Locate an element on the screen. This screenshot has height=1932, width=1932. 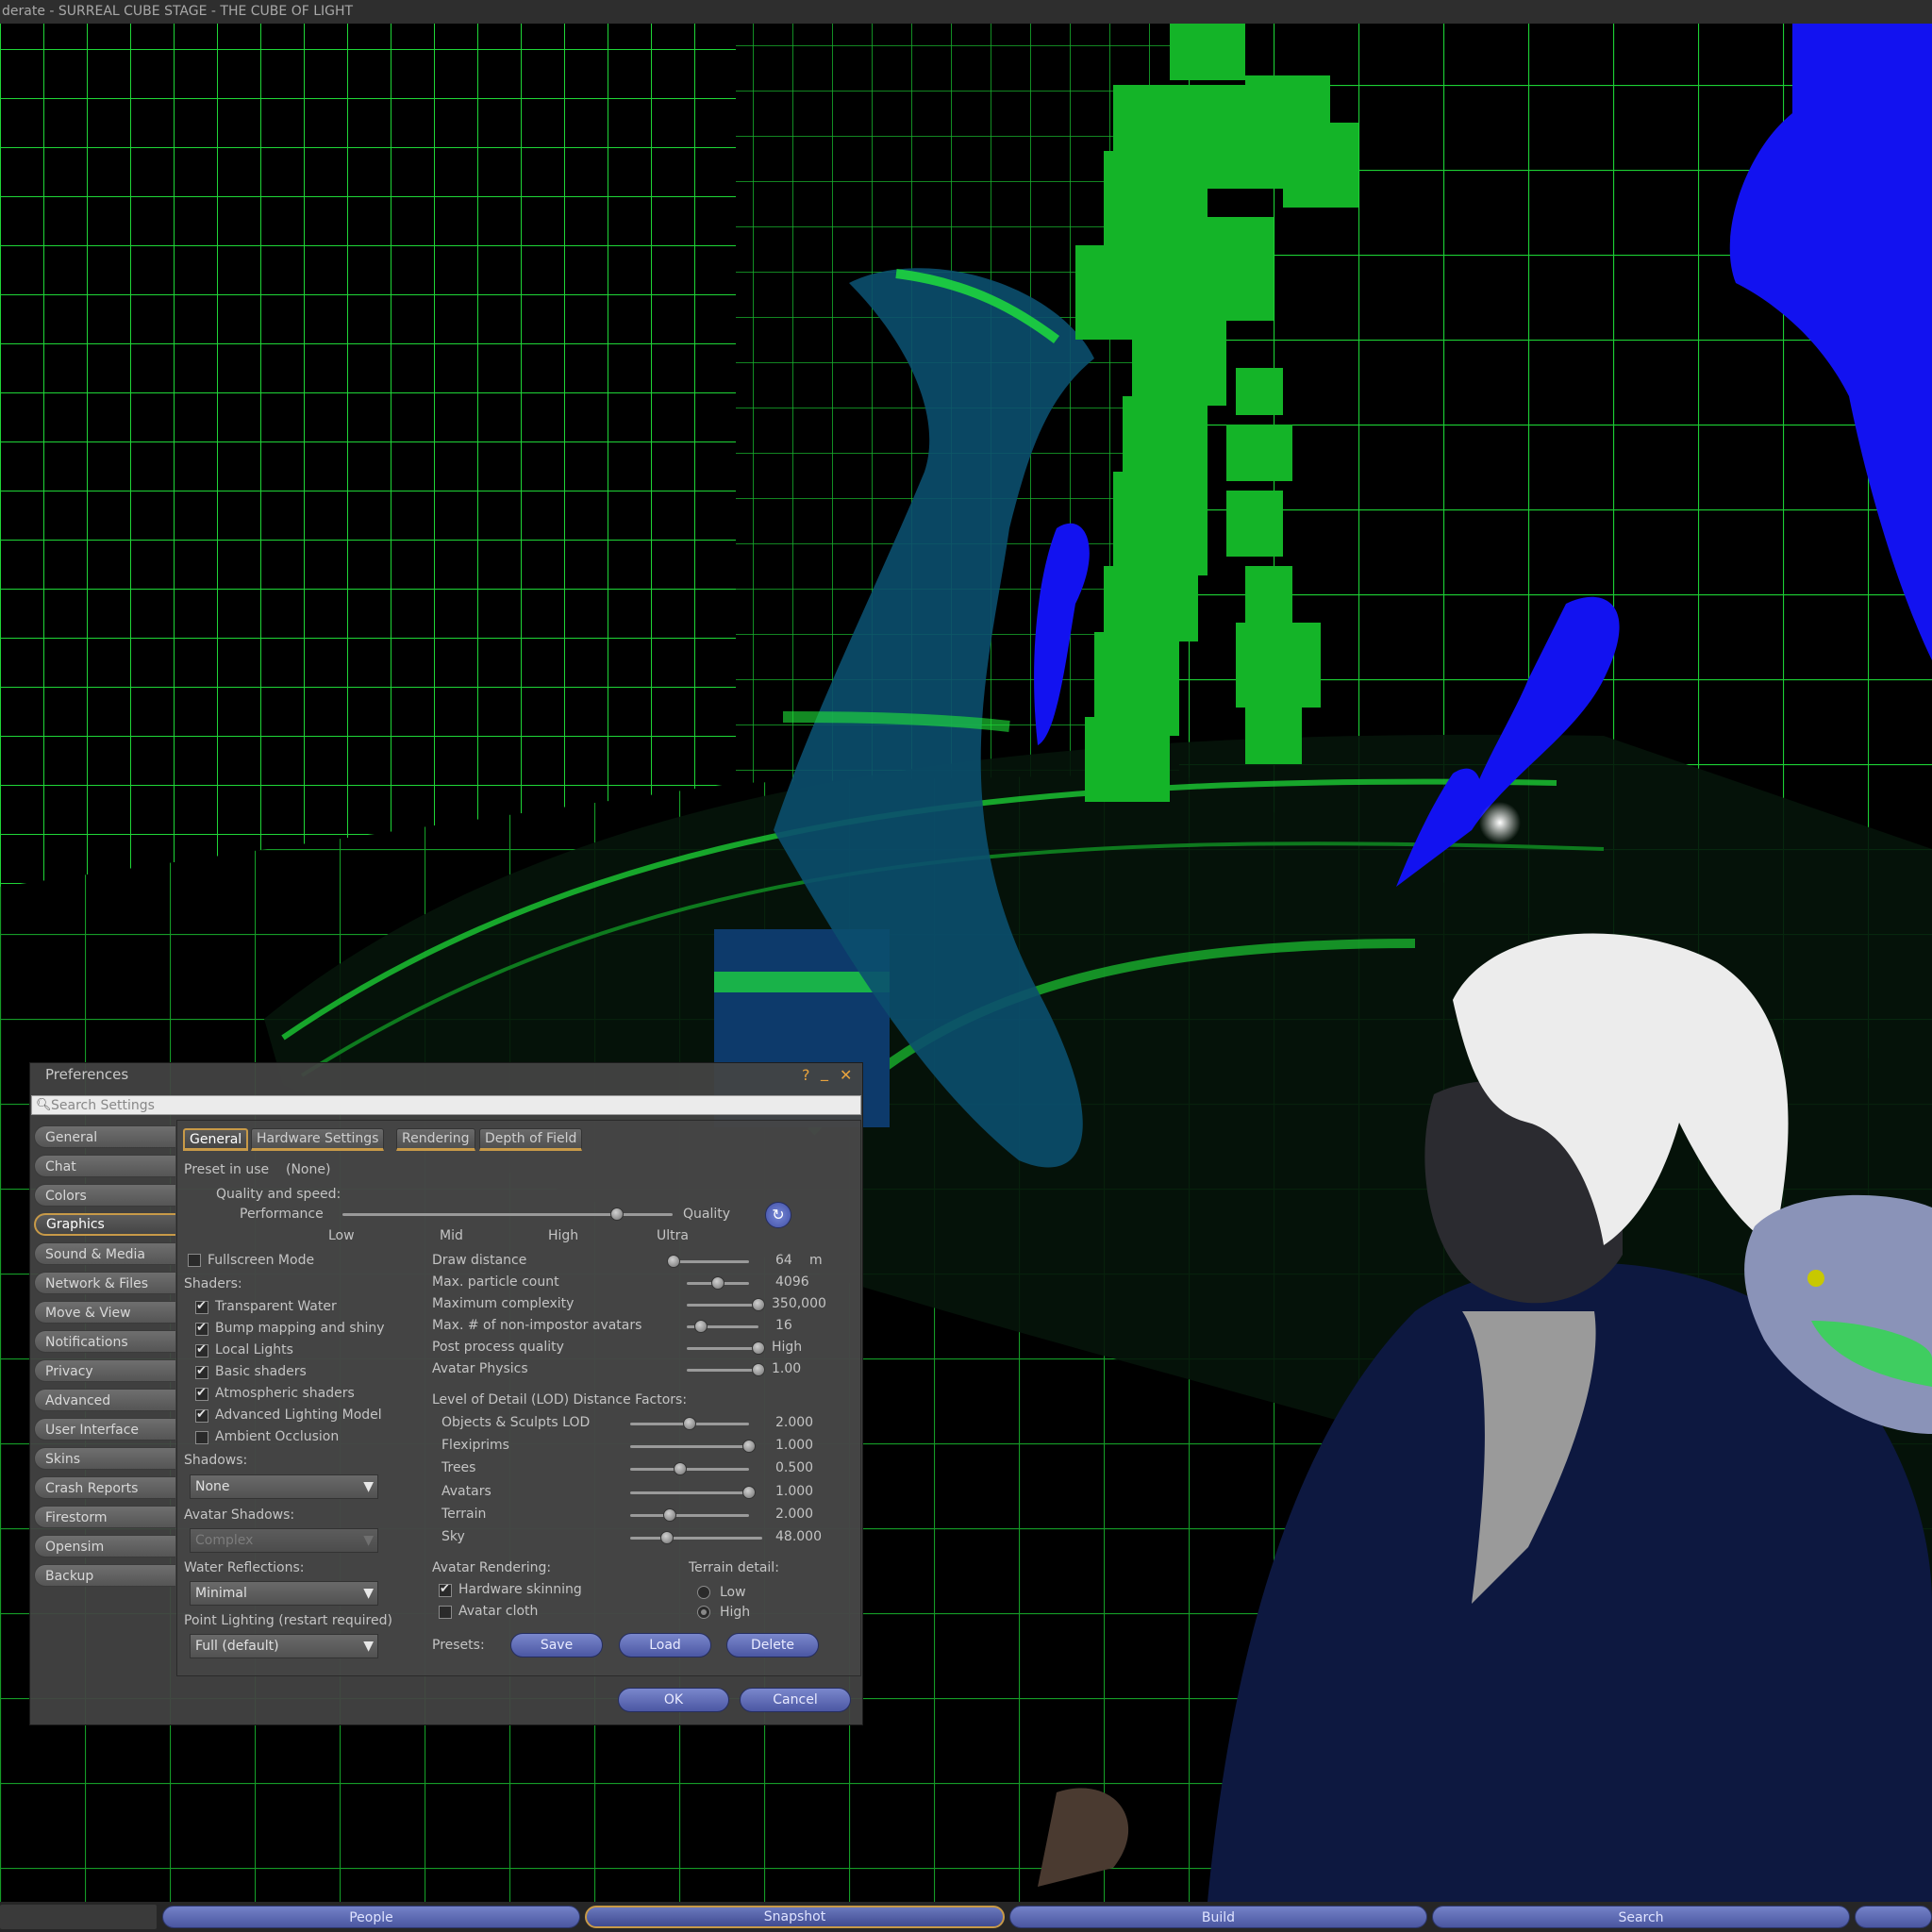
shadows-label: Shadows: is located at coordinates (216, 1461).